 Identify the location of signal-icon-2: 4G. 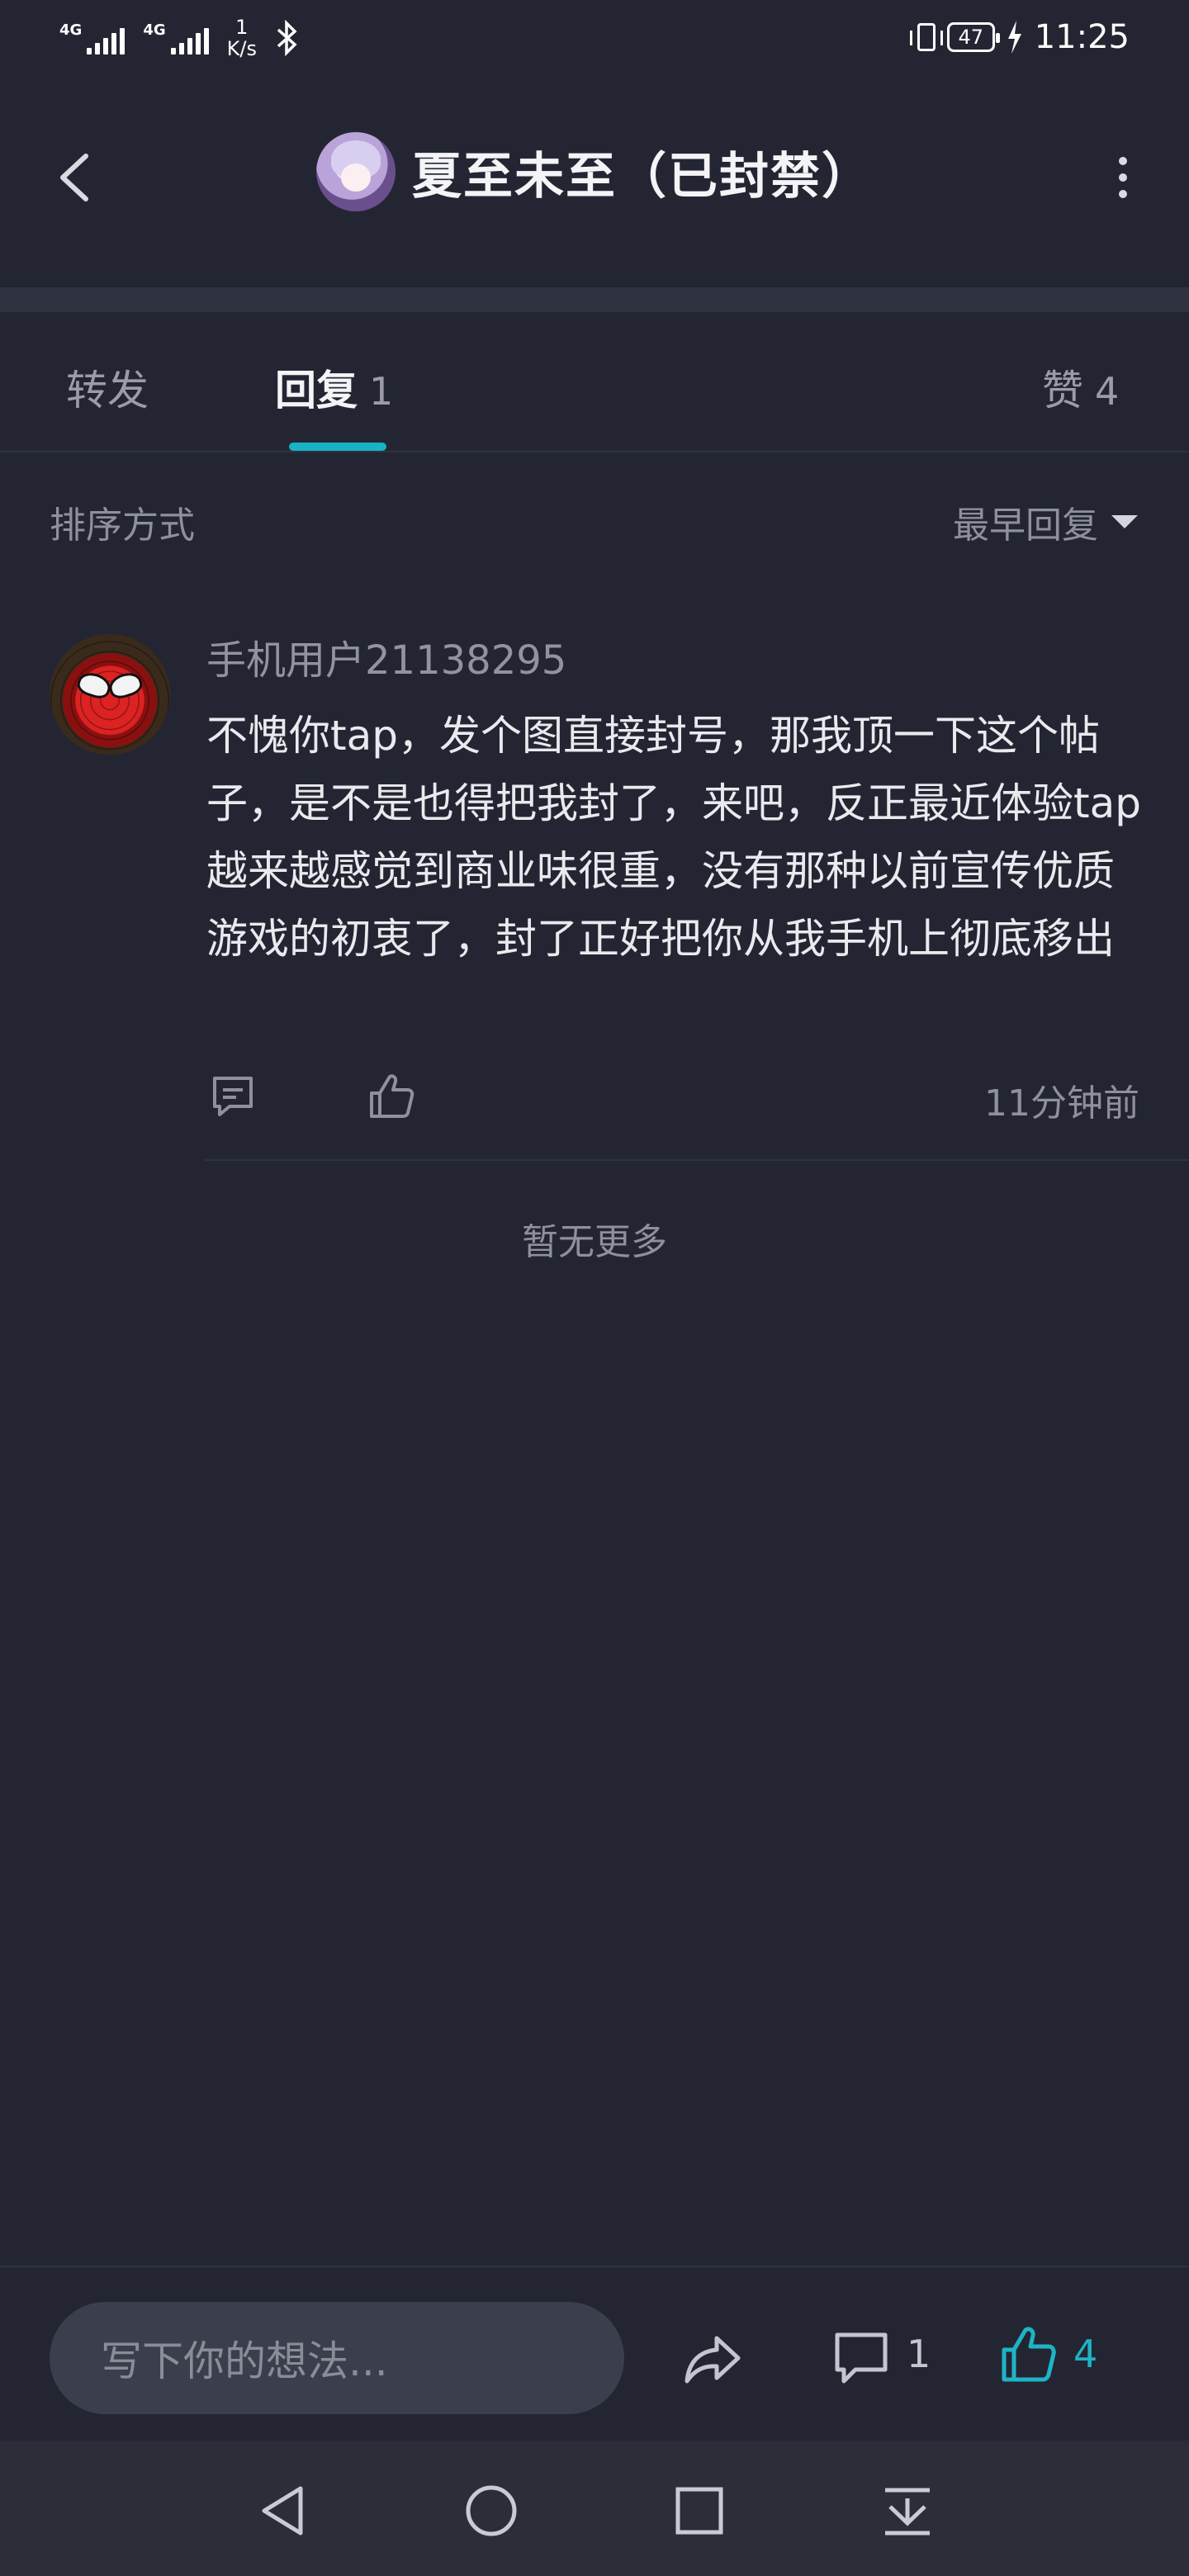
(176, 37).